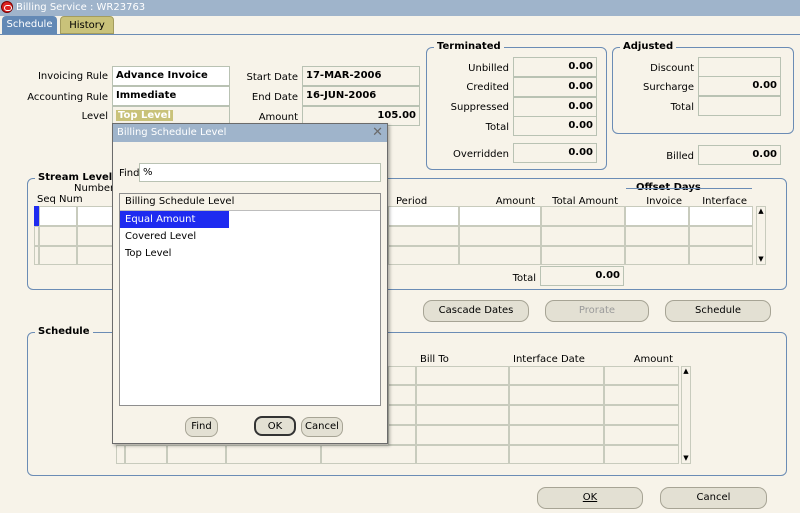  I want to click on end-date-field: 16-JUN-2006, so click(361, 96).